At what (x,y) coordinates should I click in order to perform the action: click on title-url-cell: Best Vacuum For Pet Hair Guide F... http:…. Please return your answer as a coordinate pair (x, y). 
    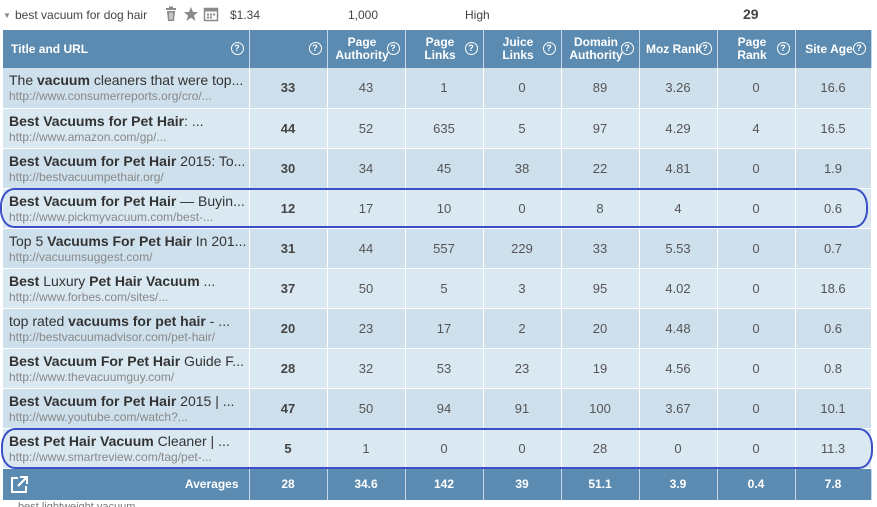
    Looking at the image, I should click on (126, 368).